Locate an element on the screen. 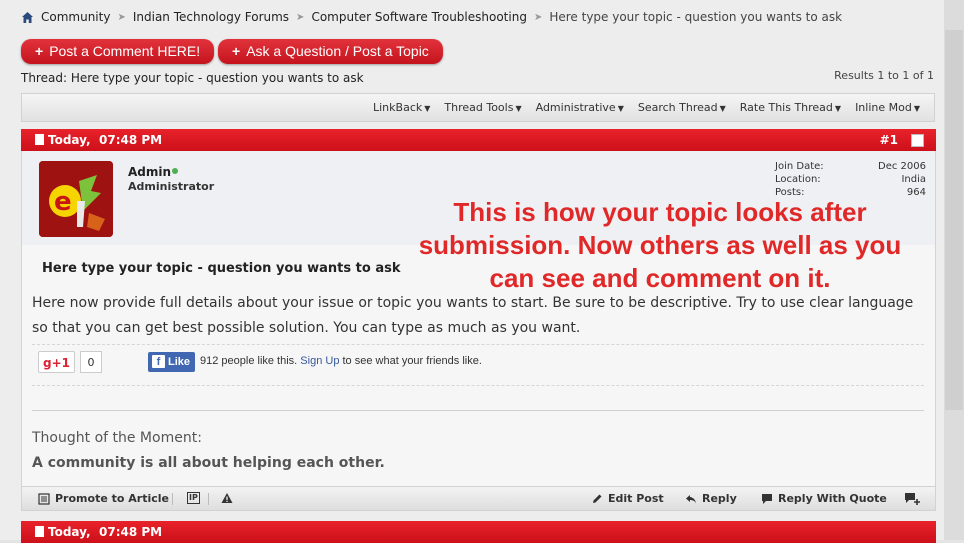 This screenshot has height=543, width=964. thread-label: Thread: is located at coordinates (44, 78).